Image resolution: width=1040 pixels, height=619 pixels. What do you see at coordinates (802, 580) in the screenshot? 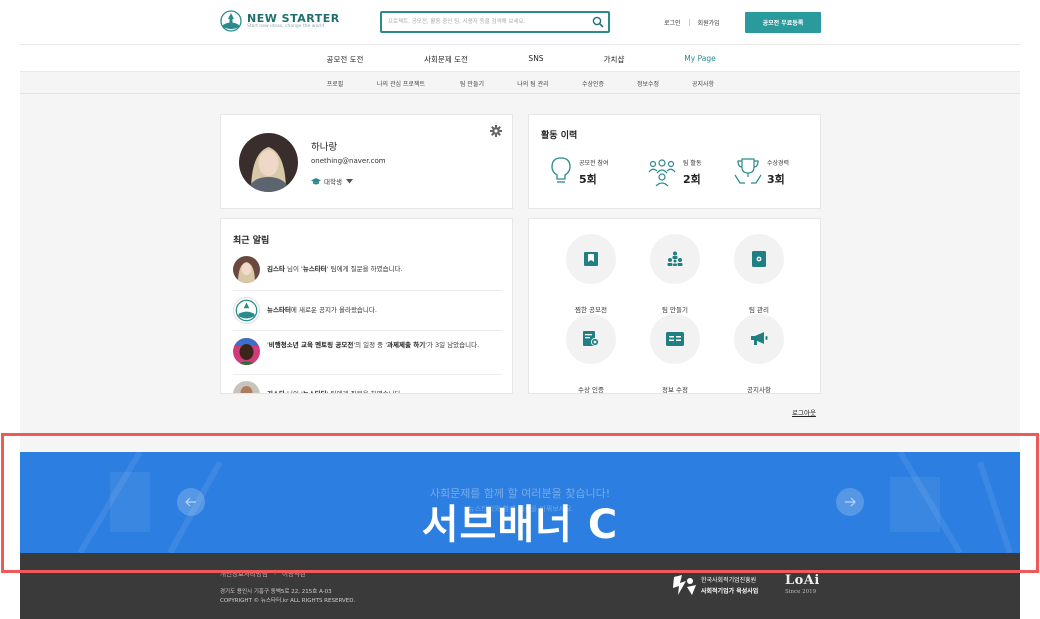
I see `brand-name: LoAi` at bounding box center [802, 580].